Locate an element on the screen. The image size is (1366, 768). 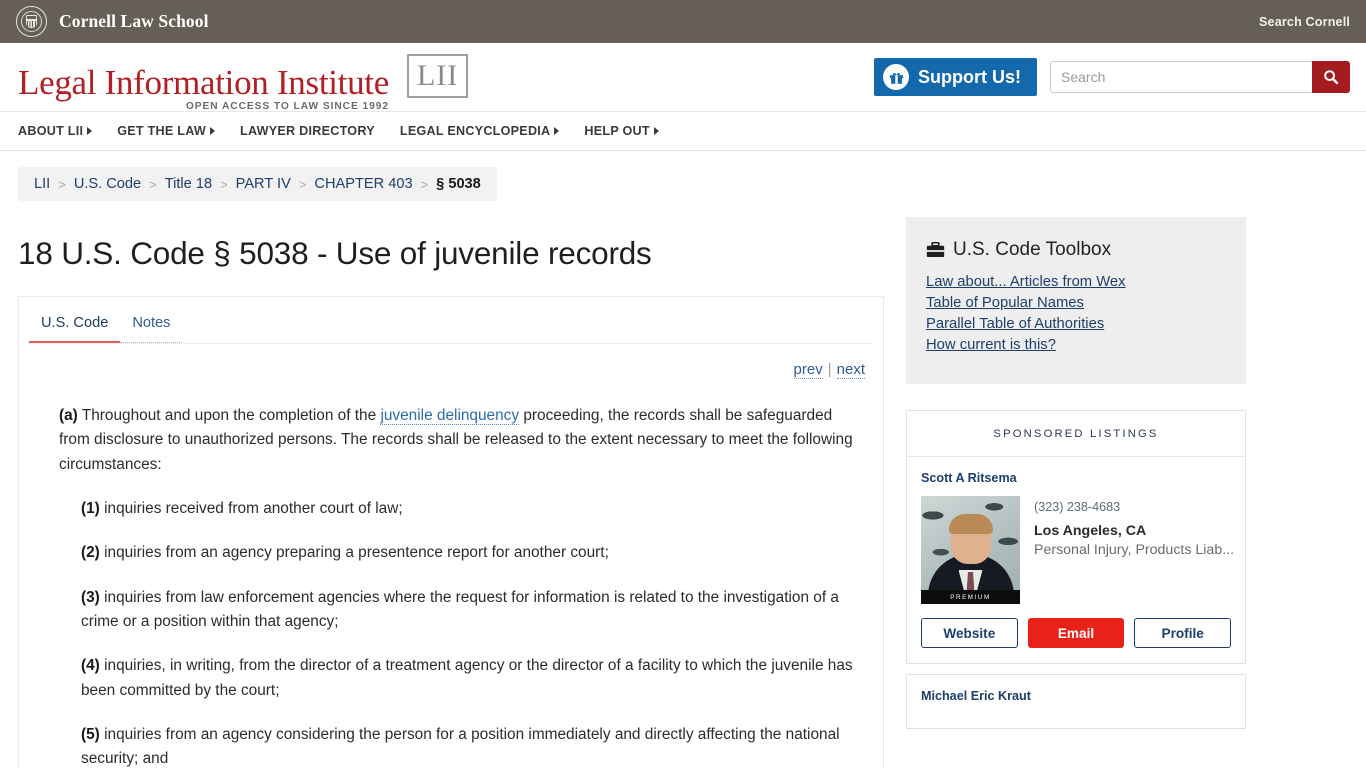
listing-item: Michael Eric Kraut is located at coordinates (1076, 701).